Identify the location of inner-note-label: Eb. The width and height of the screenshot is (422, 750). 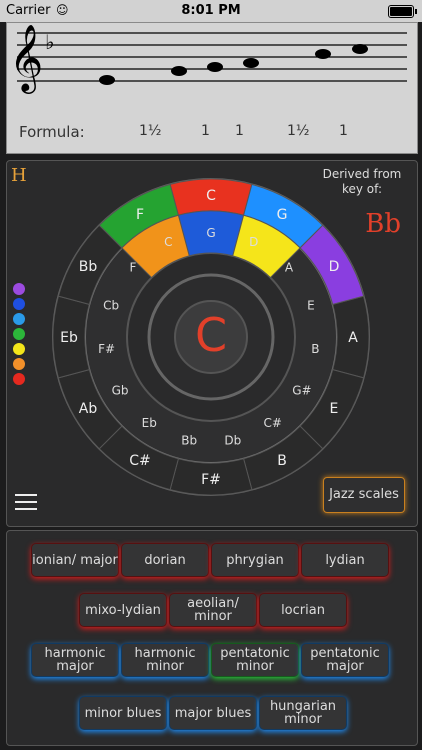
(149, 423).